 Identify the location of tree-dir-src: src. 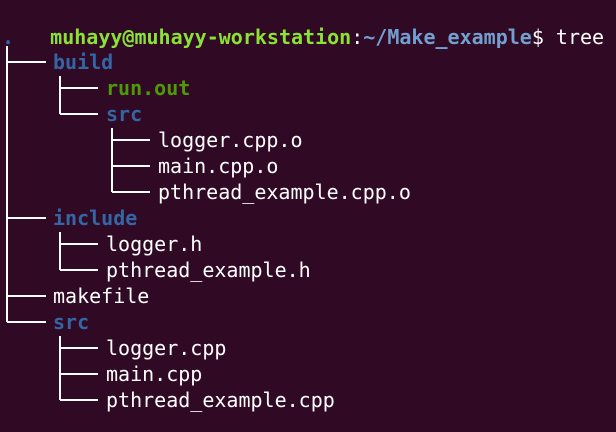
(71, 322).